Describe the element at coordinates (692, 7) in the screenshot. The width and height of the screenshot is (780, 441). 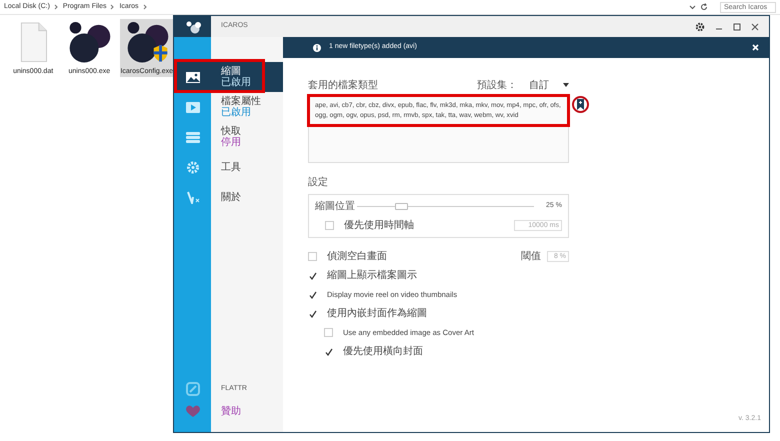
I see `chevron-down-icon` at that location.